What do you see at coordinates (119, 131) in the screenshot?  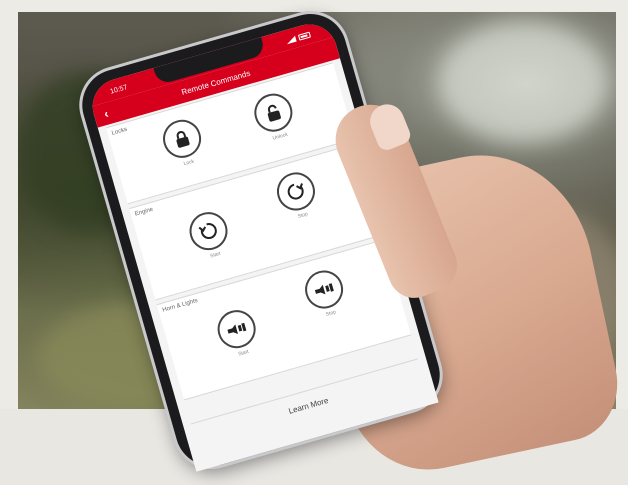 I see `section-label-locks: Locks` at bounding box center [119, 131].